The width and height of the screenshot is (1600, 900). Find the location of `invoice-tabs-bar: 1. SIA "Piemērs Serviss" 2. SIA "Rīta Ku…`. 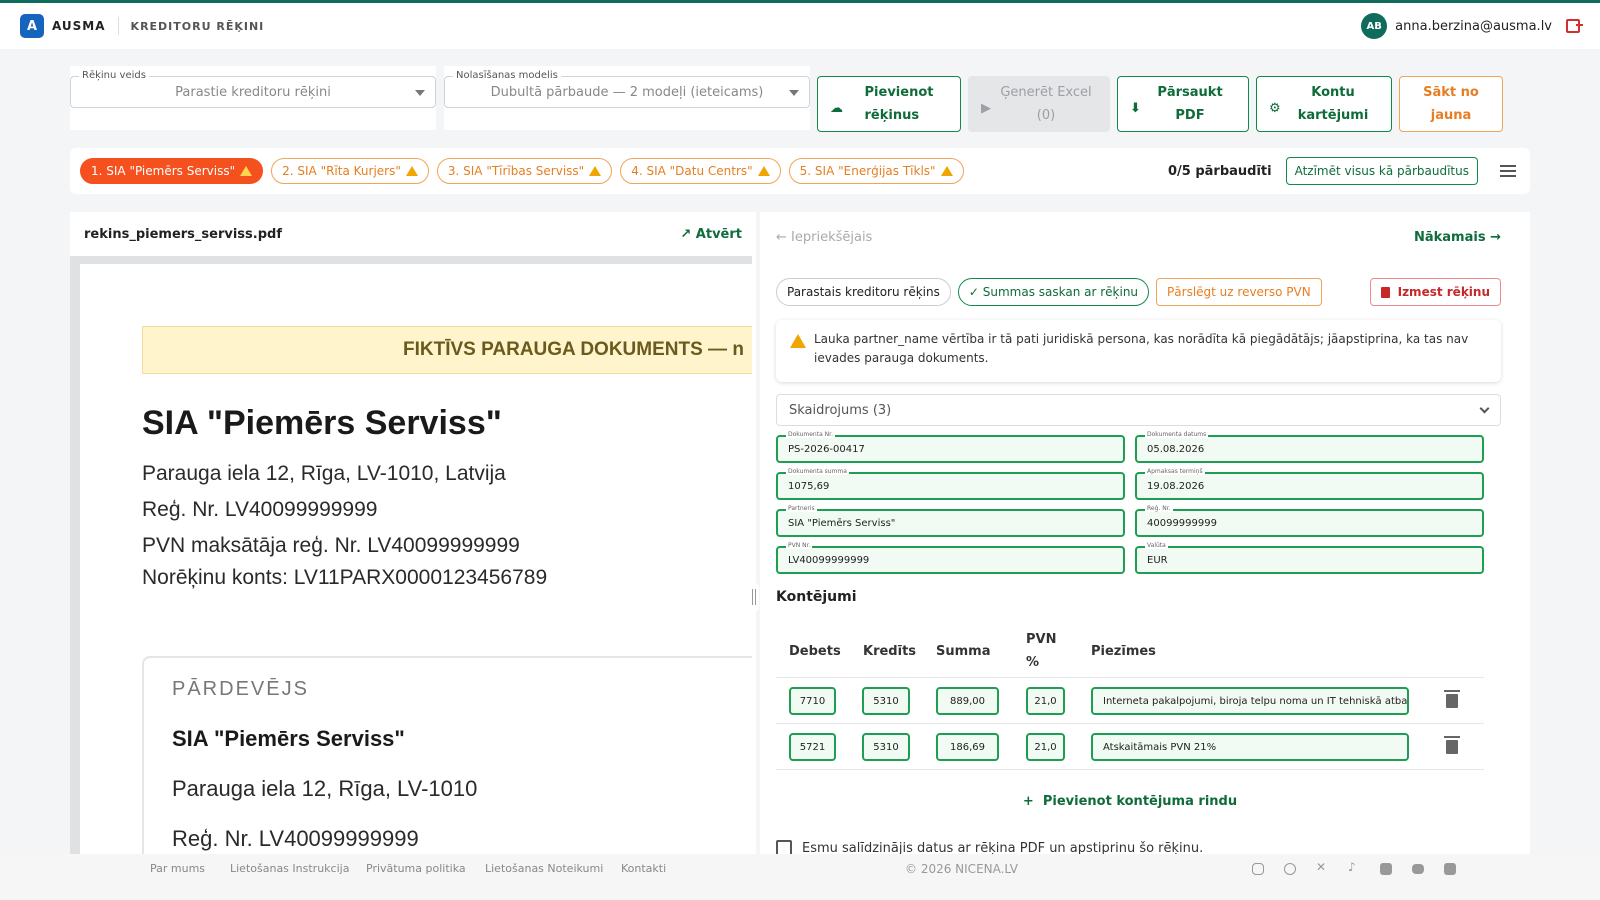

invoice-tabs-bar: 1. SIA "Piemērs Serviss" 2. SIA "Rīta Ku… is located at coordinates (800, 171).